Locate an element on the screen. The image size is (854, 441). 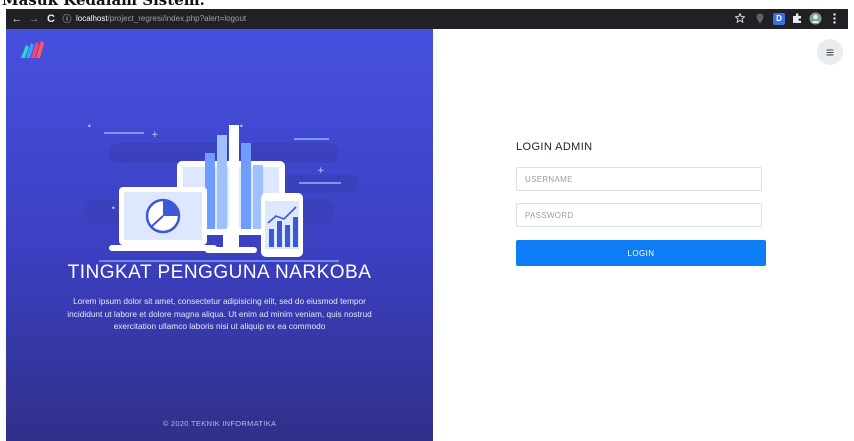
extension-d-icon: D is located at coordinates (779, 19).